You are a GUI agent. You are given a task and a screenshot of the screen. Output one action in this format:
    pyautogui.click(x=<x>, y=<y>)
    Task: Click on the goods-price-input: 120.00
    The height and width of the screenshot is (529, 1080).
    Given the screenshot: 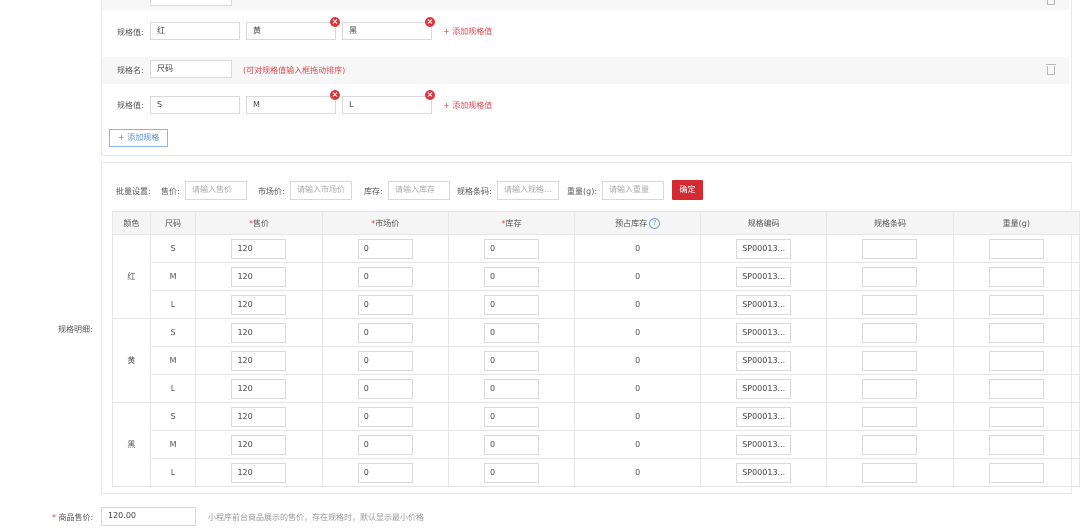 What is the action you would take?
    pyautogui.click(x=148, y=516)
    